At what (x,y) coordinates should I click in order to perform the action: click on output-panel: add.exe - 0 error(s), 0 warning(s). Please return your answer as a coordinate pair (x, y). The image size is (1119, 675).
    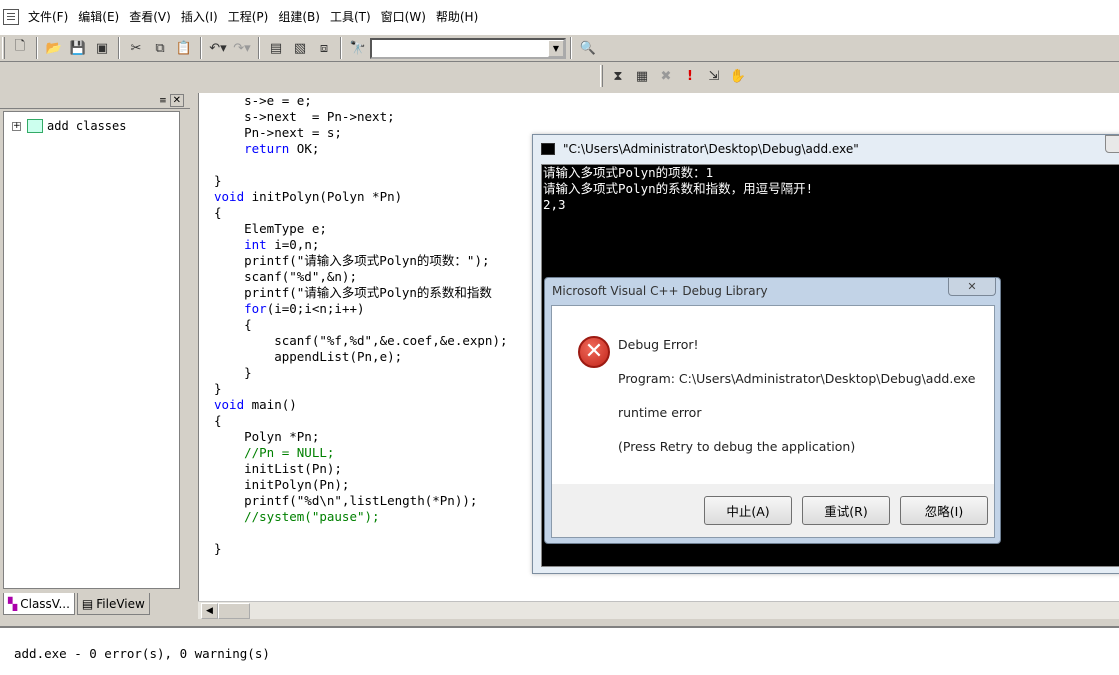
    Looking at the image, I should click on (559, 650).